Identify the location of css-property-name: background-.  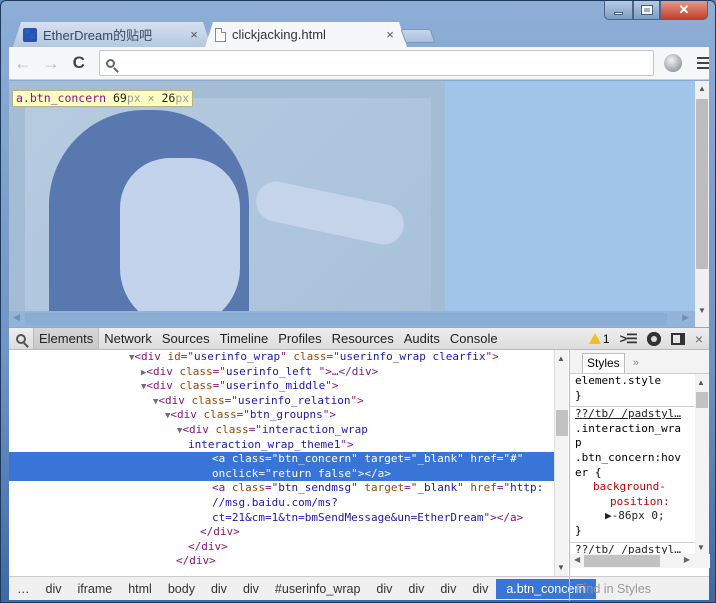
(635, 487).